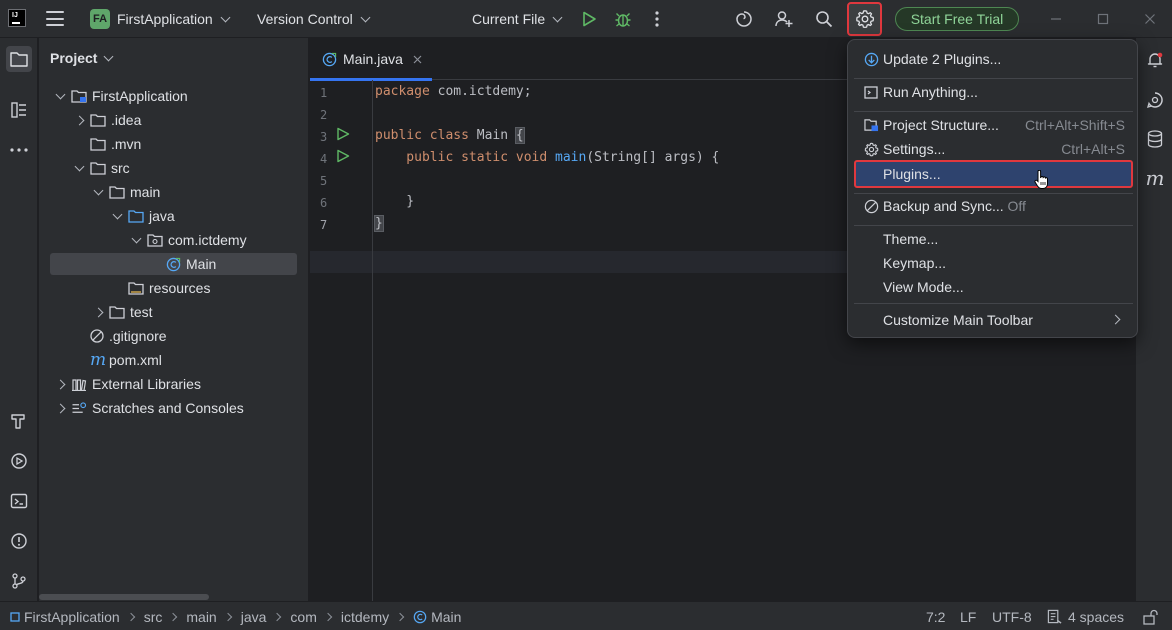 The image size is (1172, 630). What do you see at coordinates (1054, 616) in the screenshot?
I see `indent-icon` at bounding box center [1054, 616].